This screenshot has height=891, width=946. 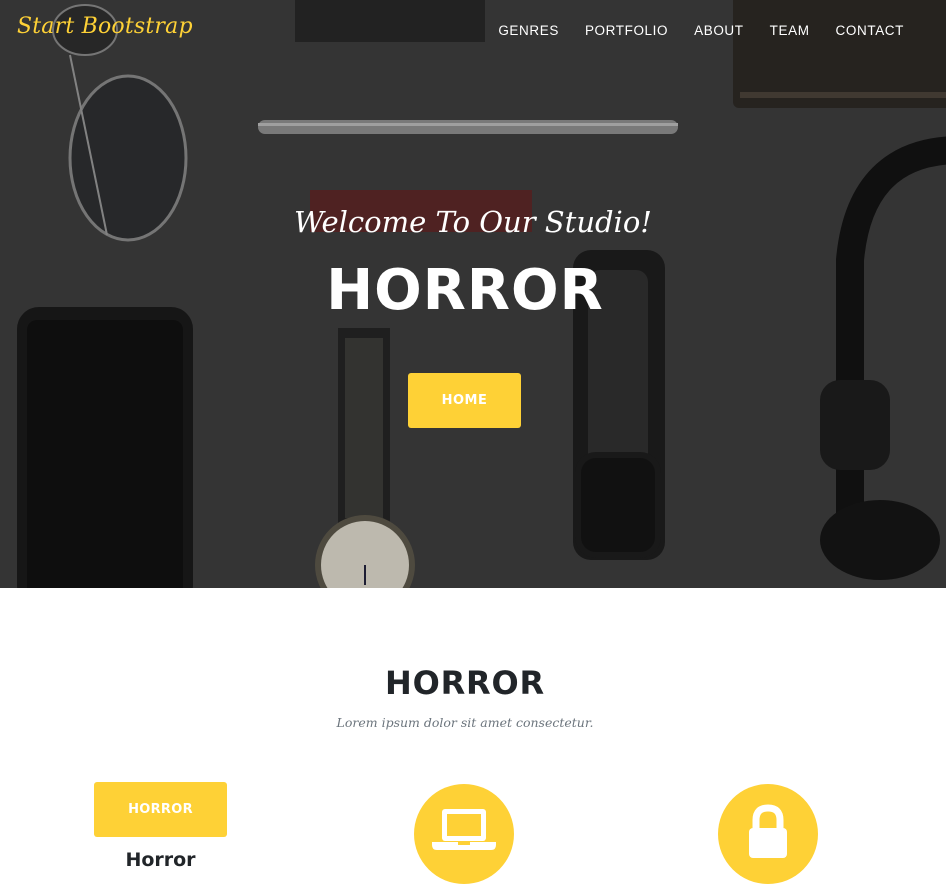 What do you see at coordinates (768, 831) in the screenshot?
I see `lock-icon` at bounding box center [768, 831].